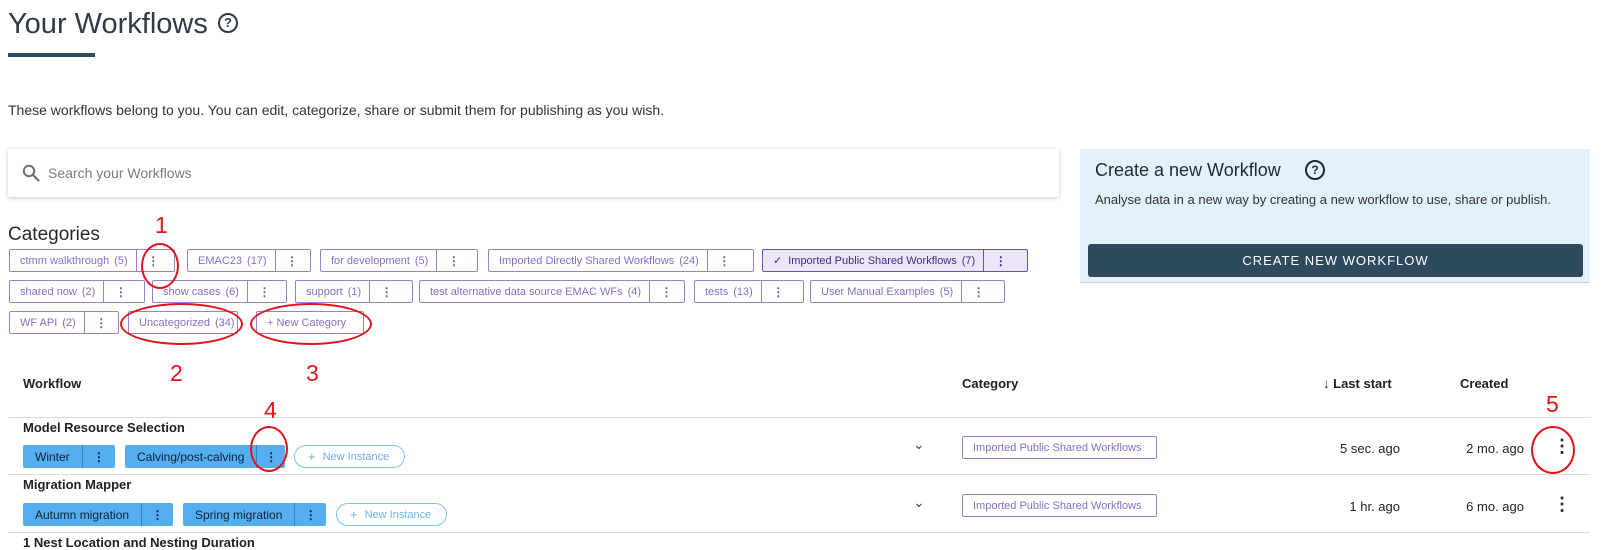  I want to click on workflow-name: Migration Mapper, so click(77, 484).